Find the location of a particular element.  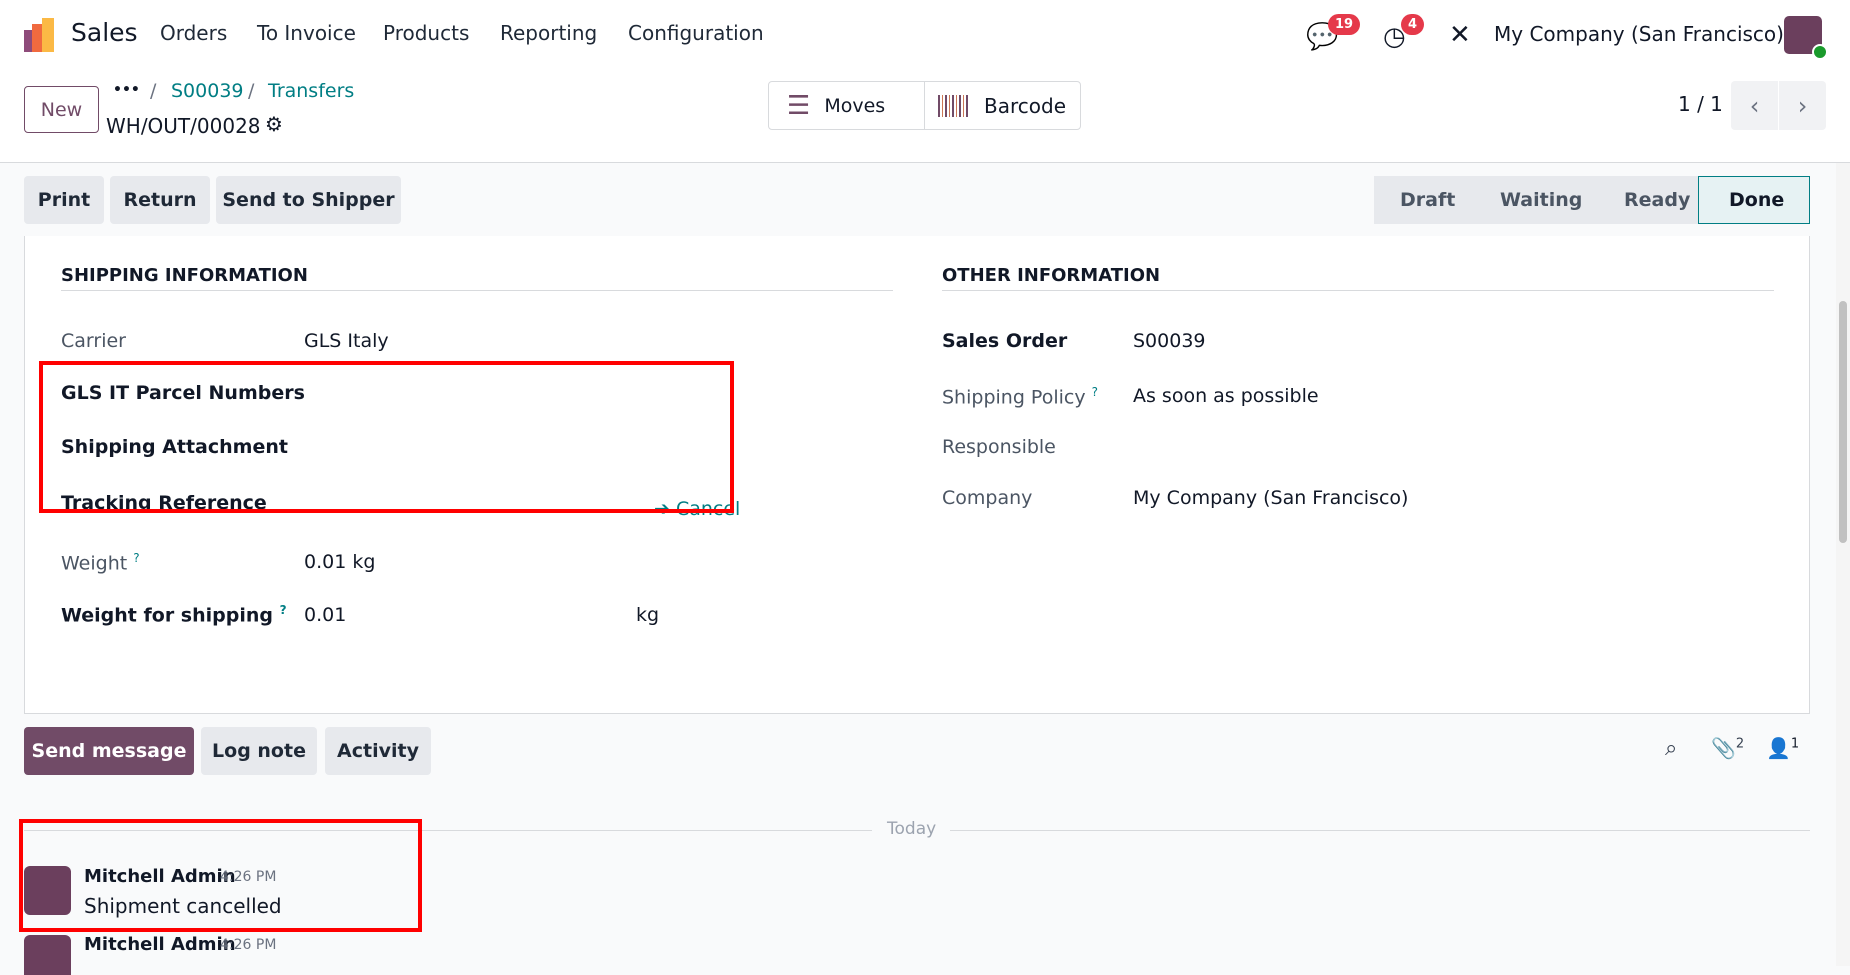

weight-number: 0.01 is located at coordinates (325, 562).